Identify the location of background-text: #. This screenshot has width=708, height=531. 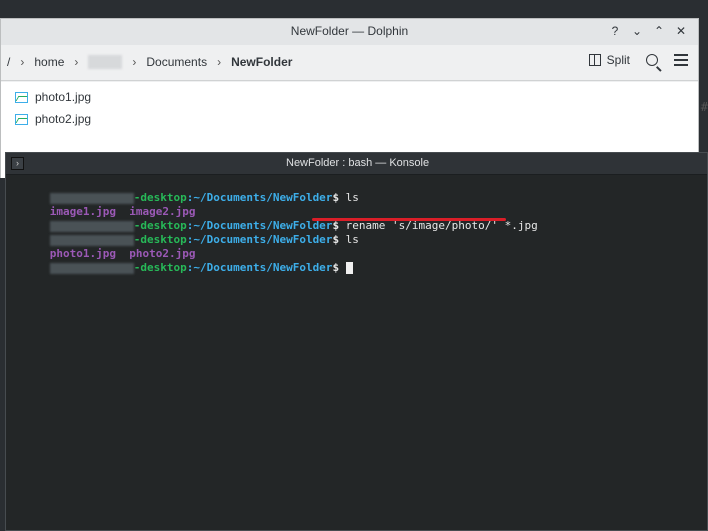
(704, 107).